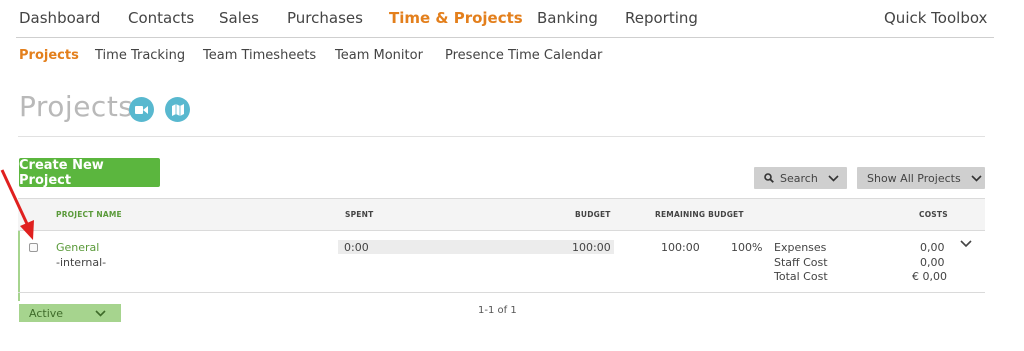  What do you see at coordinates (593, 214) in the screenshot?
I see `column-header-budget: BUDGET` at bounding box center [593, 214].